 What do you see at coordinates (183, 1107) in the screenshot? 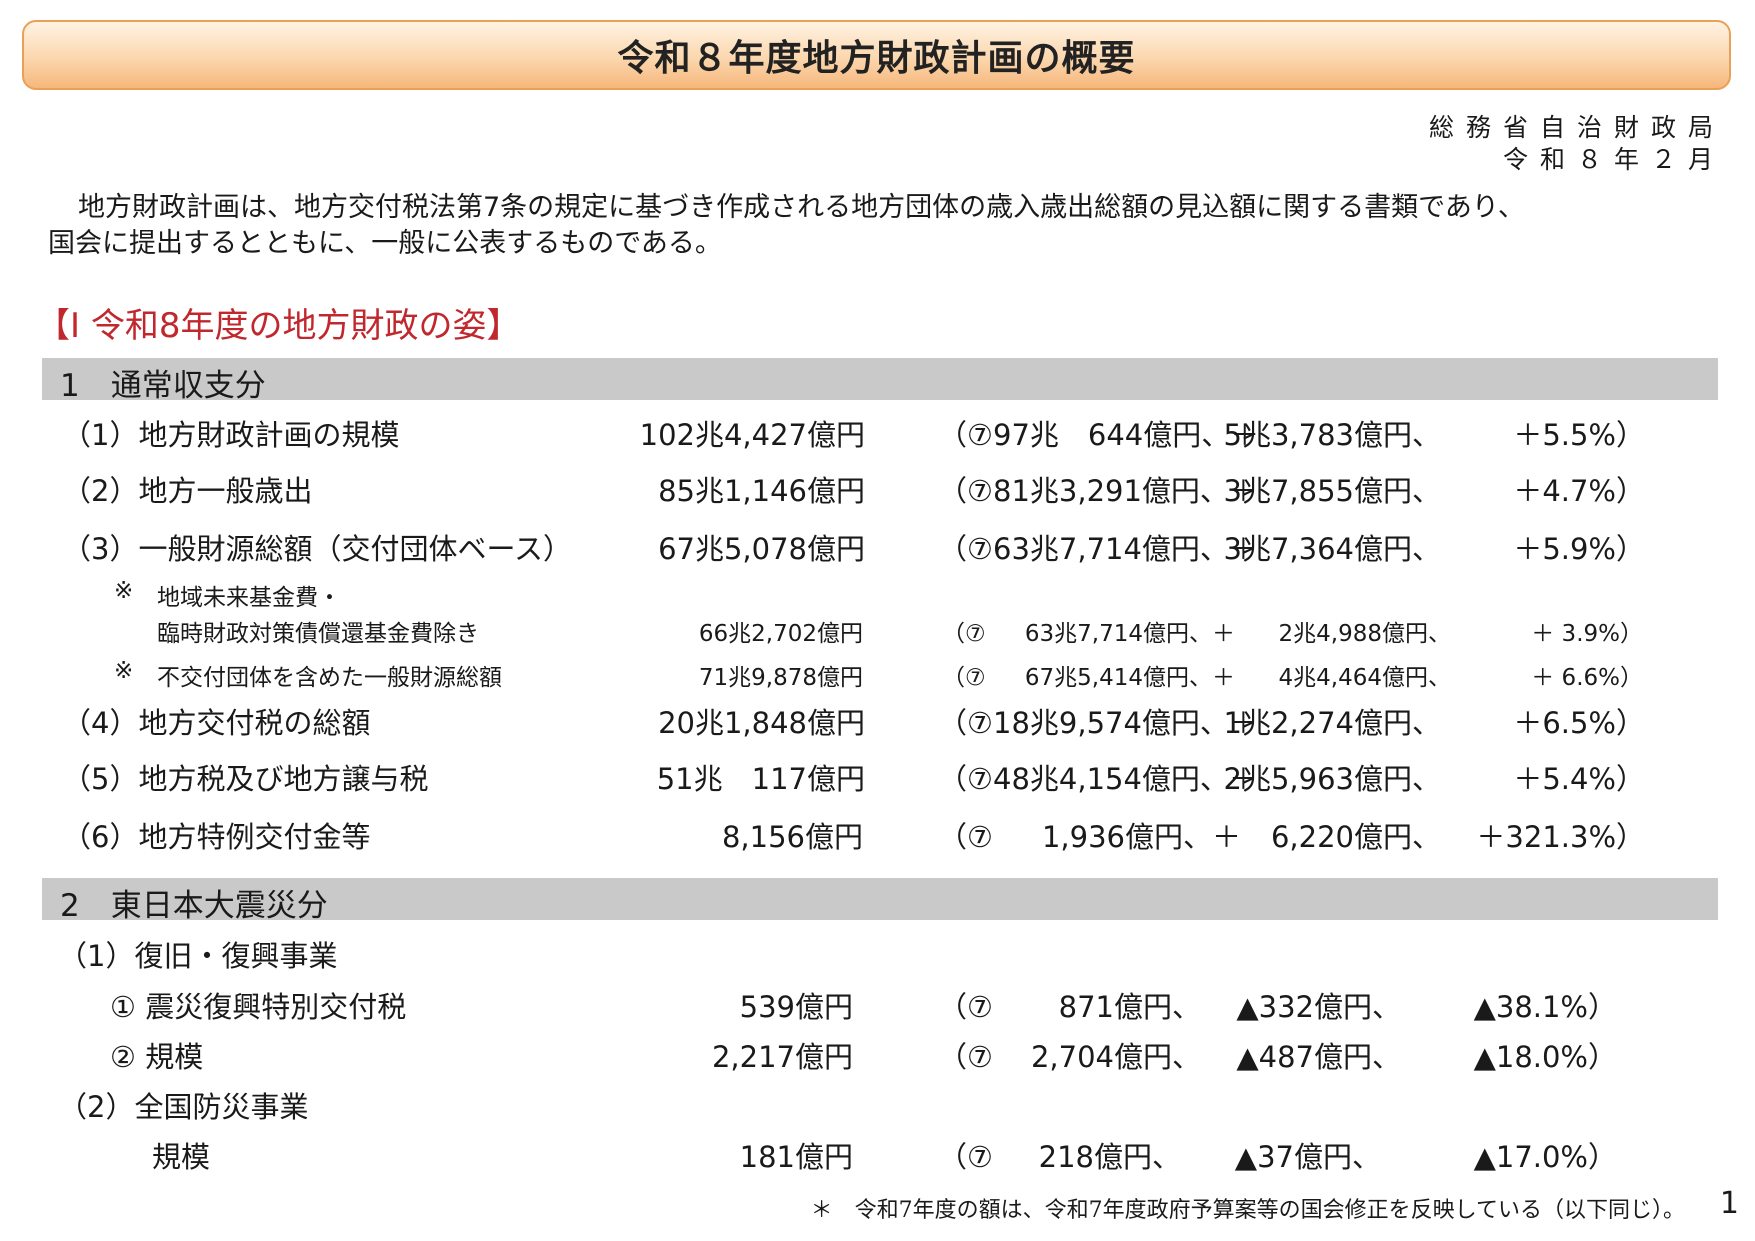
I see `subheading: （2）全国防災事業` at bounding box center [183, 1107].